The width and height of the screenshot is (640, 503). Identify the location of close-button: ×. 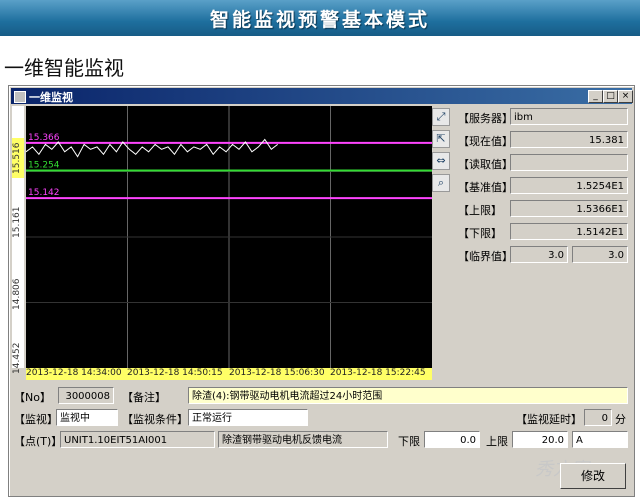
(625, 96).